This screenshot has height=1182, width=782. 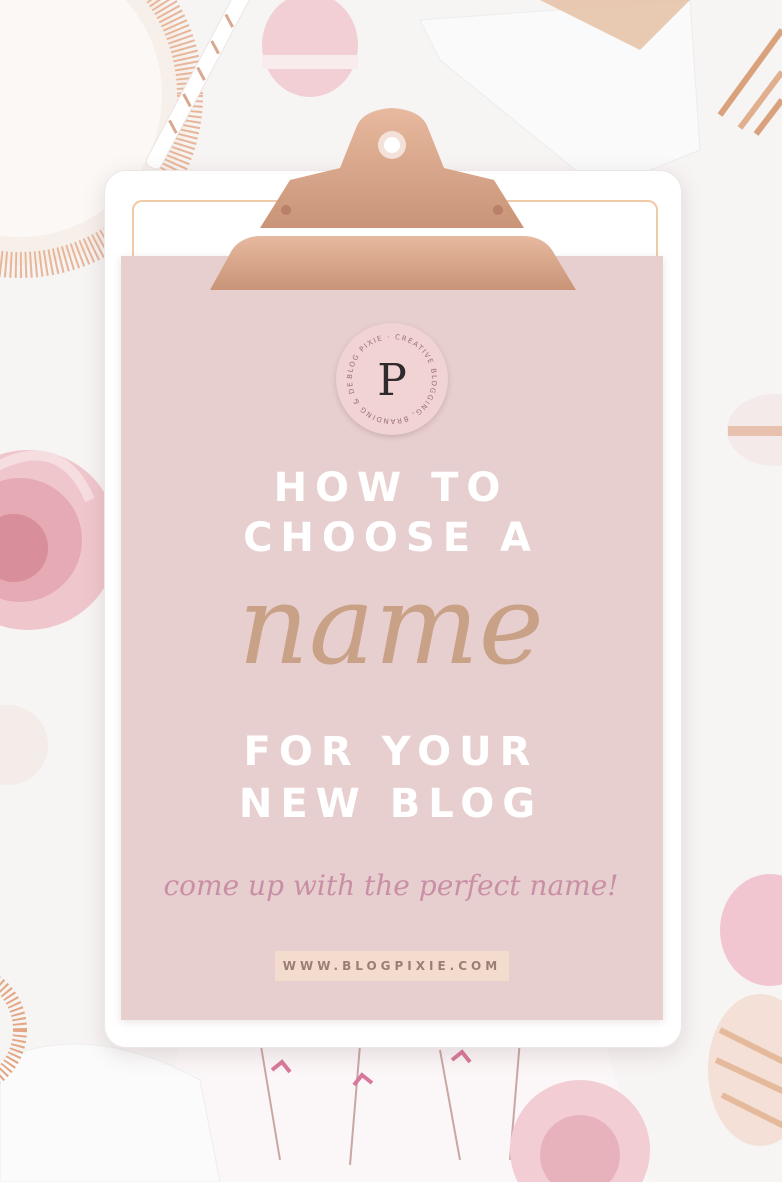 What do you see at coordinates (391, 625) in the screenshot?
I see `script-word: name` at bounding box center [391, 625].